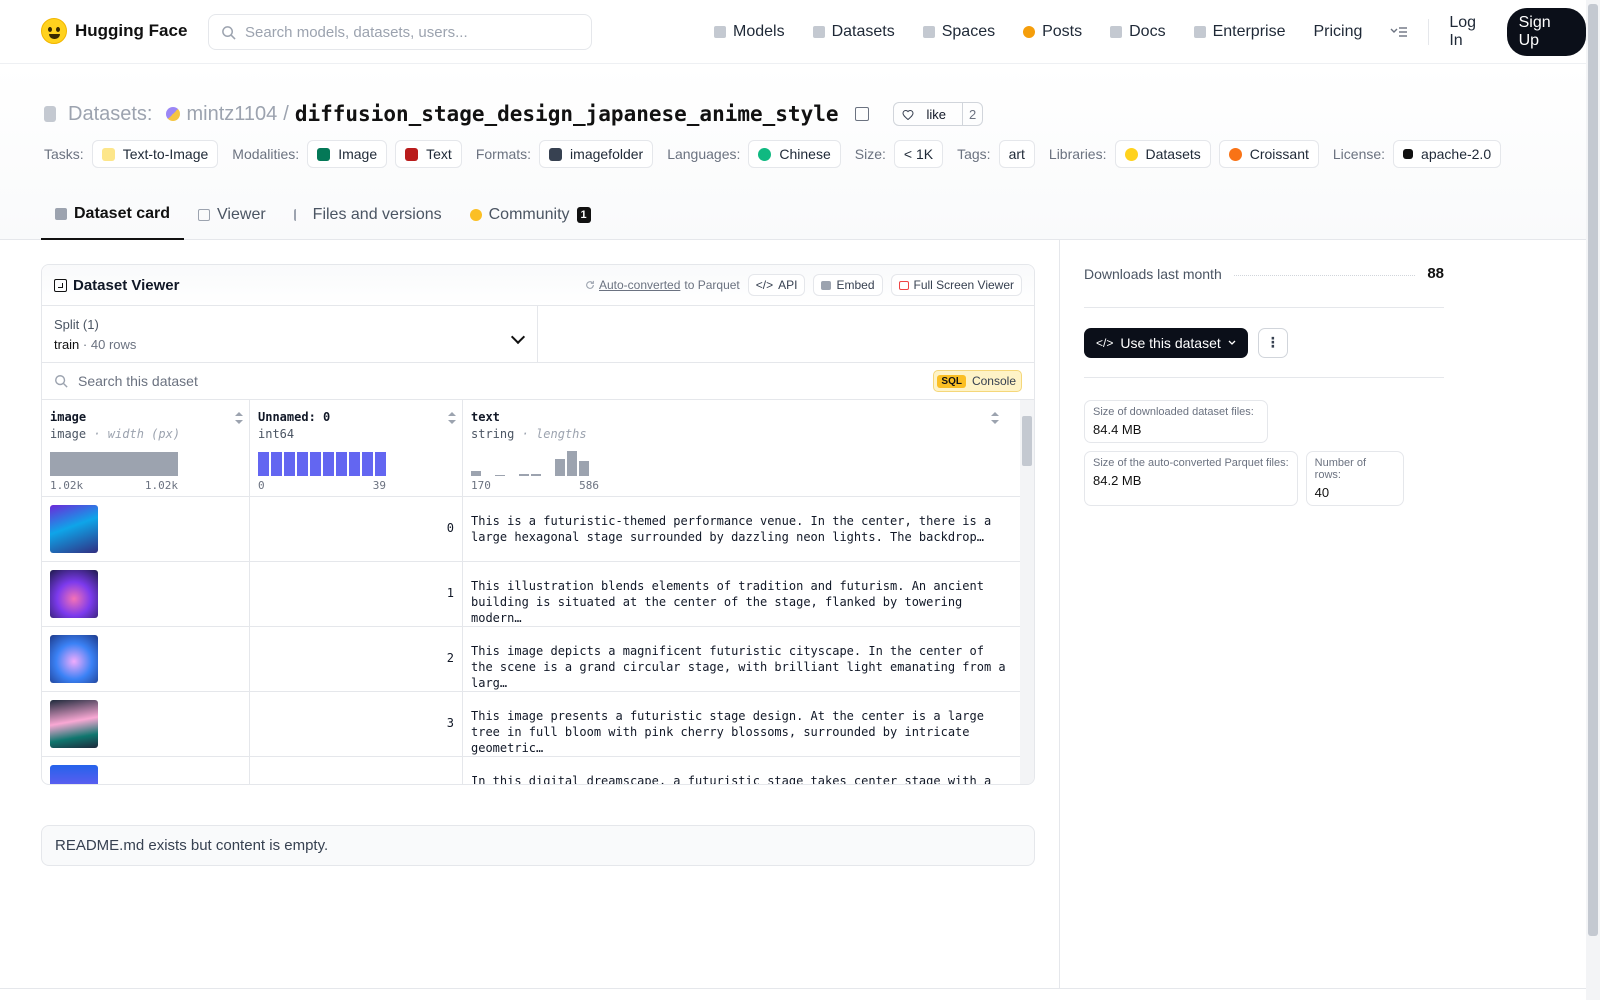  What do you see at coordinates (478, 381) in the screenshot?
I see `dataset-search-input` at bounding box center [478, 381].